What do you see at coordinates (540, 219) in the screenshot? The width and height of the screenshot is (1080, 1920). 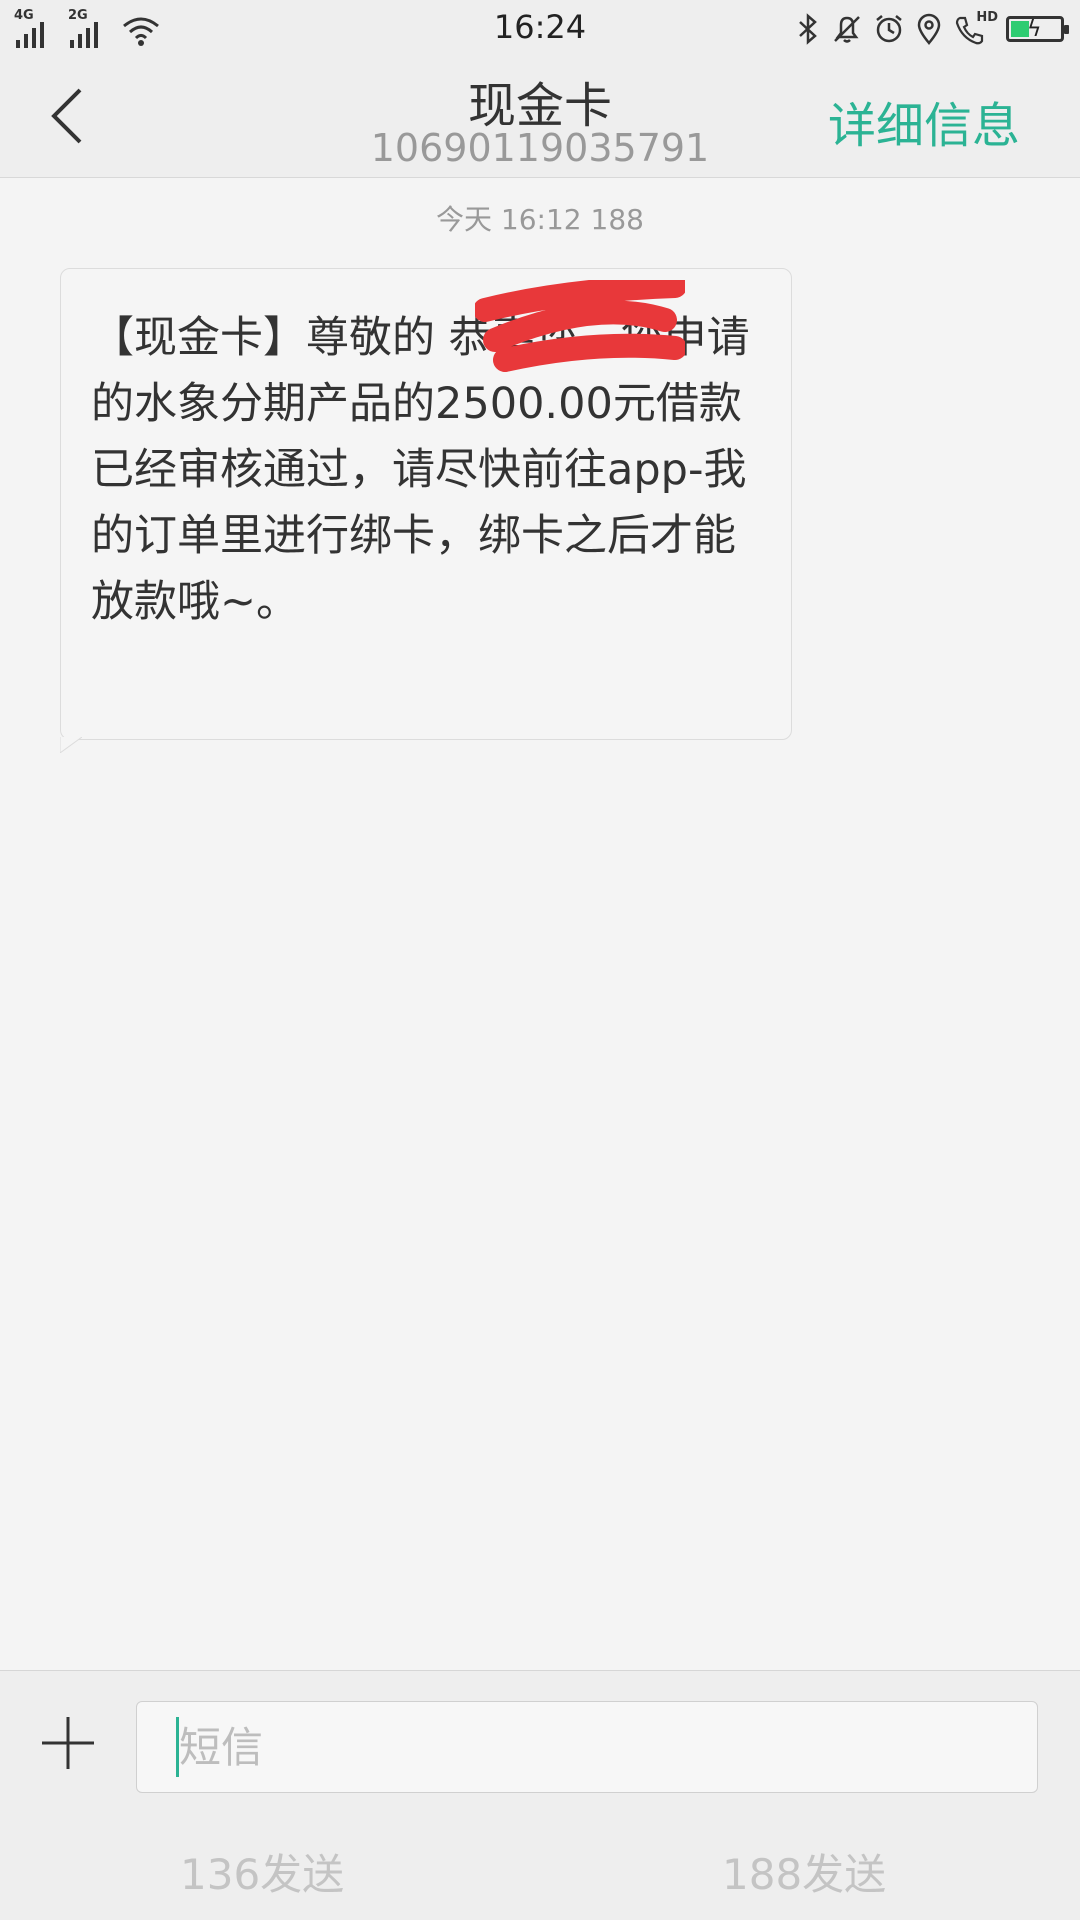 I see `message-timestamp: 今天 16:12 188` at bounding box center [540, 219].